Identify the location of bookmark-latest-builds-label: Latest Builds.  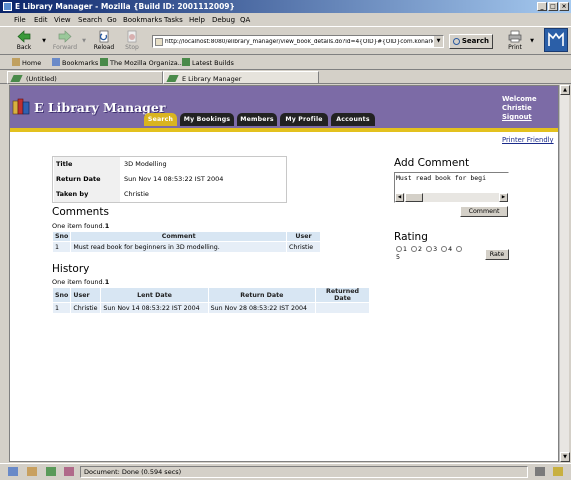
(213, 63).